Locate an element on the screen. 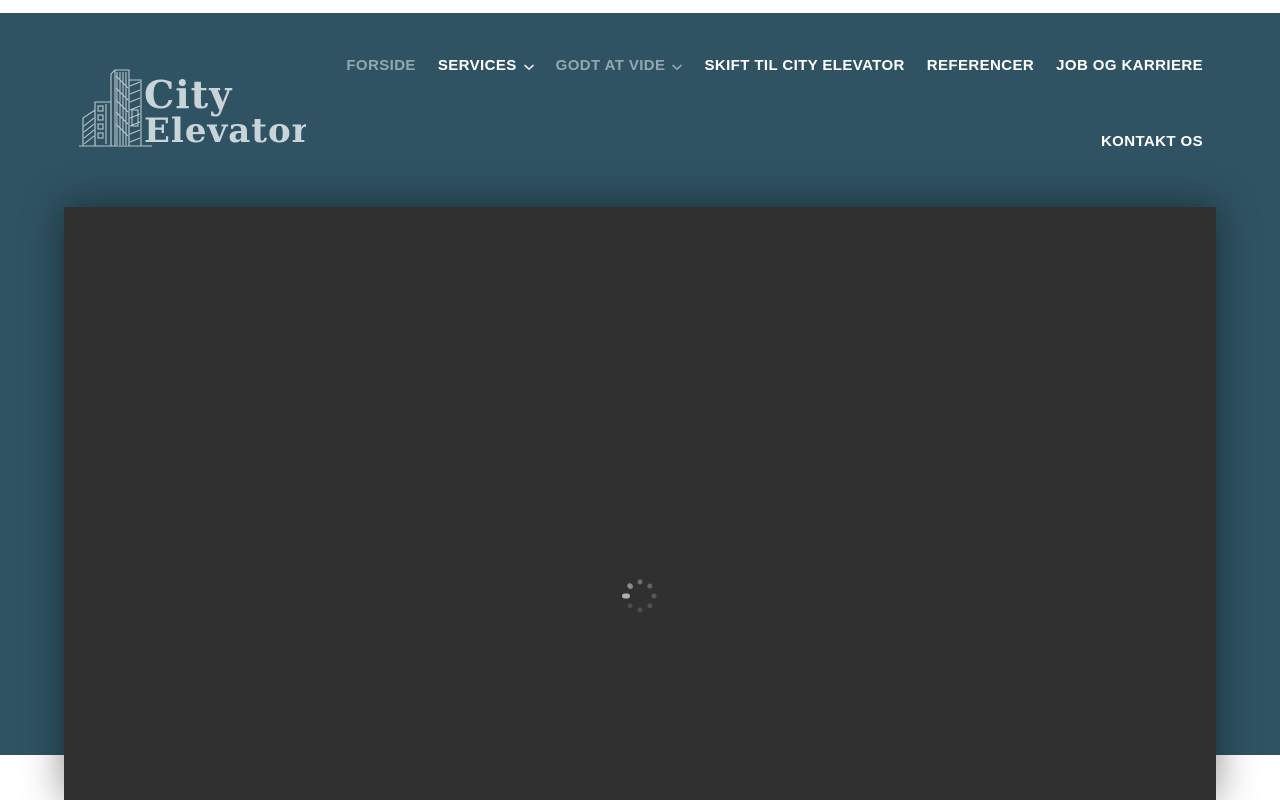 This screenshot has height=800, width=1280. nav-item-skift-til-city-elevator: SKIFT TIL CITY ELEVATOR is located at coordinates (804, 66).